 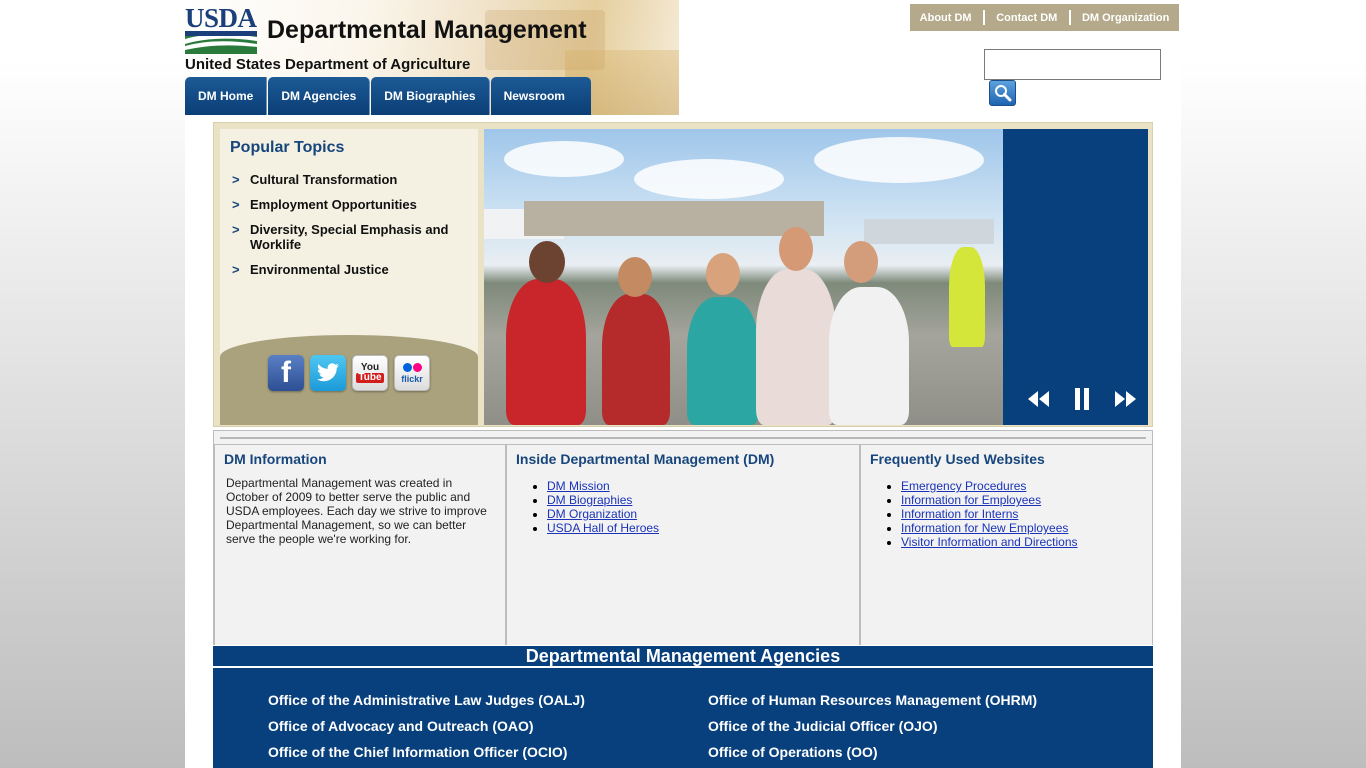 I want to click on list-item: Information for Employees, so click(x=1026, y=500).